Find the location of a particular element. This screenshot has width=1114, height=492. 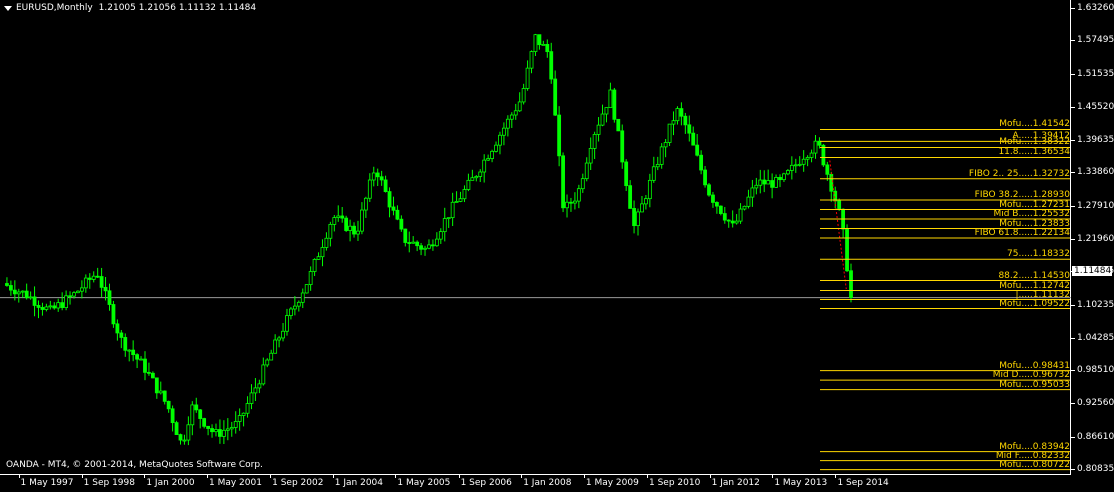

fibo-level-label: Mofu....1.38322 is located at coordinates (1034, 142).